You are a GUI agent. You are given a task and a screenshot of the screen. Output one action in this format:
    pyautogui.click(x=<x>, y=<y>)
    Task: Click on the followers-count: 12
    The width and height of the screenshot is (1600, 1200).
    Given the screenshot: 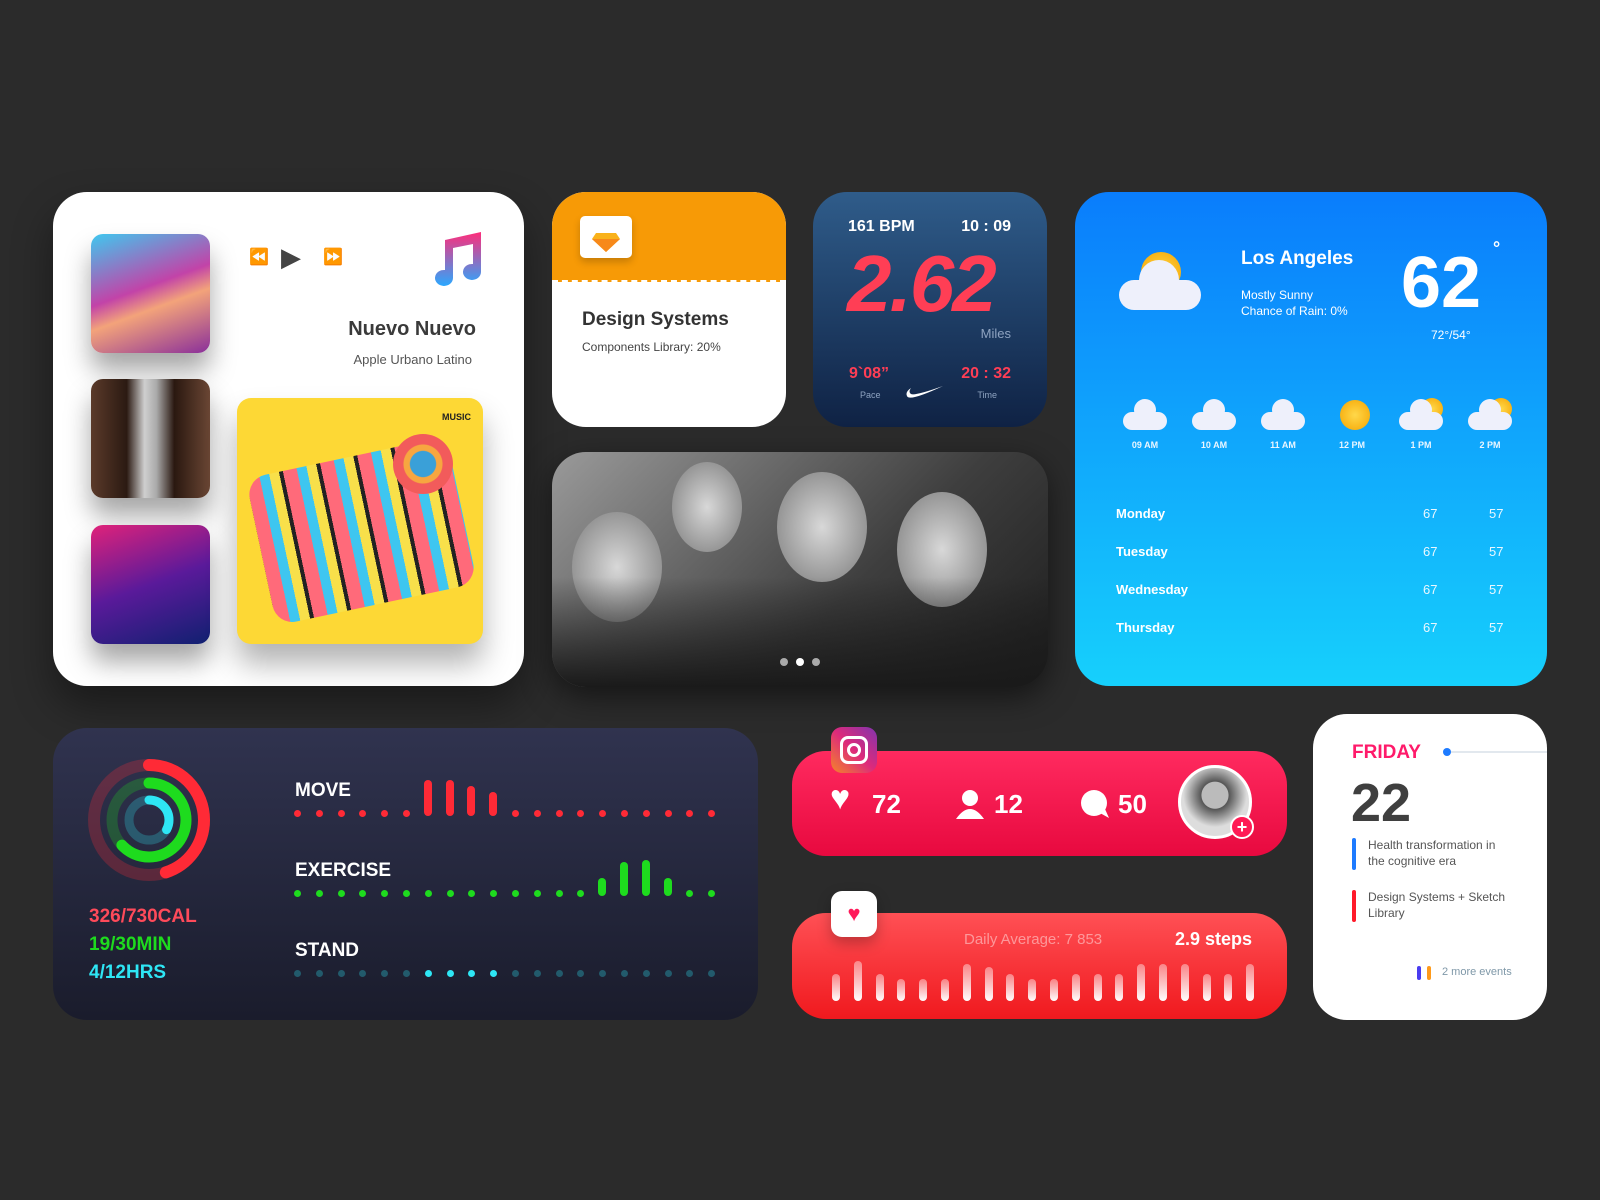 What is the action you would take?
    pyautogui.click(x=1008, y=804)
    